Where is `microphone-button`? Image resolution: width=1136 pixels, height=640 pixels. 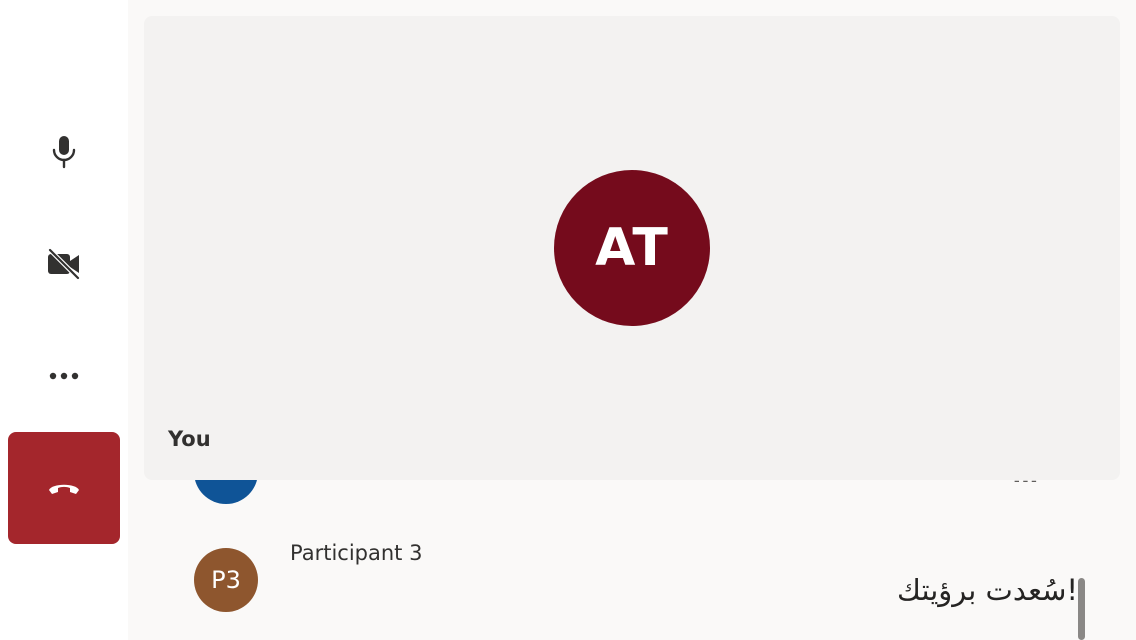
microphone-button is located at coordinates (64, 152).